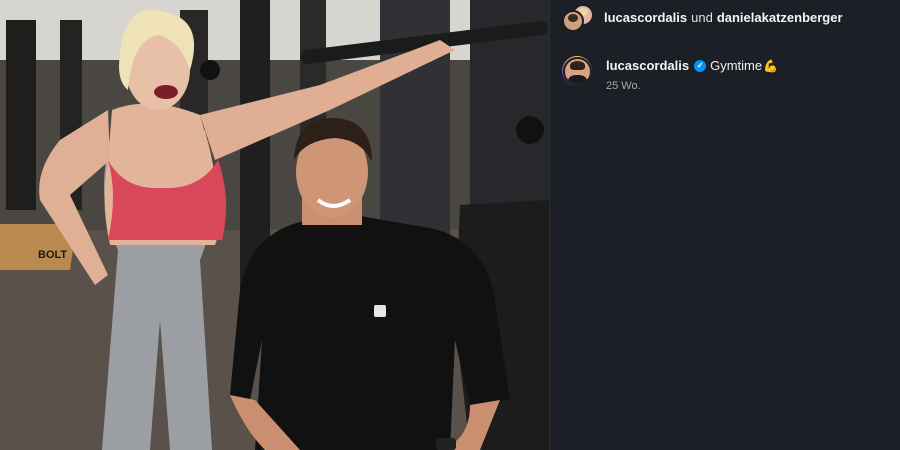 Image resolution: width=900 pixels, height=450 pixels. Describe the element at coordinates (736, 65) in the screenshot. I see `caption-text: Gymtime` at that location.